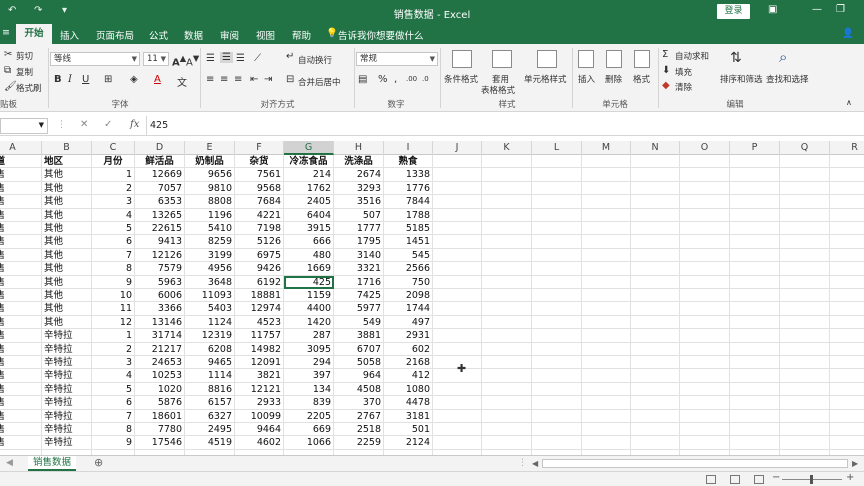  I want to click on cell: 9413, so click(160, 242).